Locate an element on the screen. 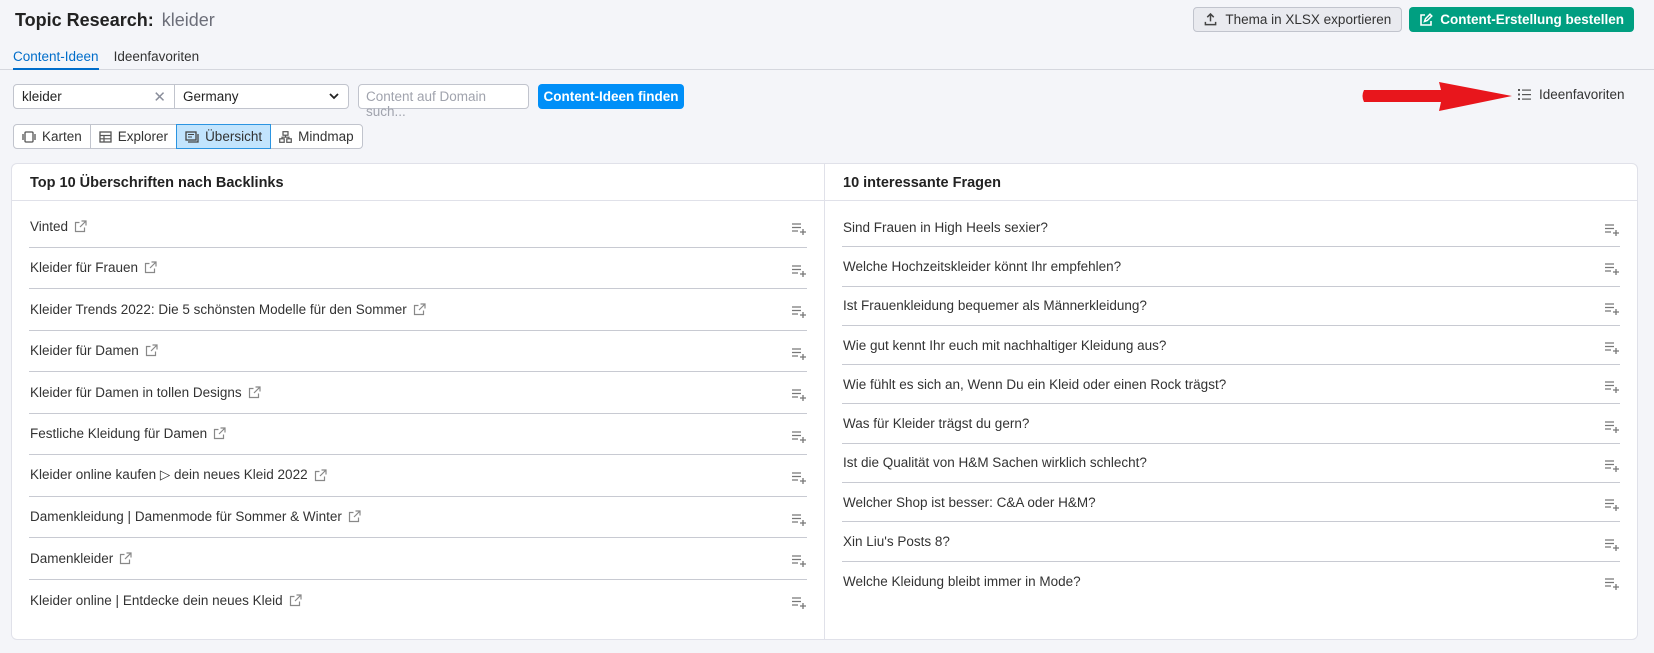 The height and width of the screenshot is (653, 1654). list-item-title: Kleider für Frauen is located at coordinates (93, 267).